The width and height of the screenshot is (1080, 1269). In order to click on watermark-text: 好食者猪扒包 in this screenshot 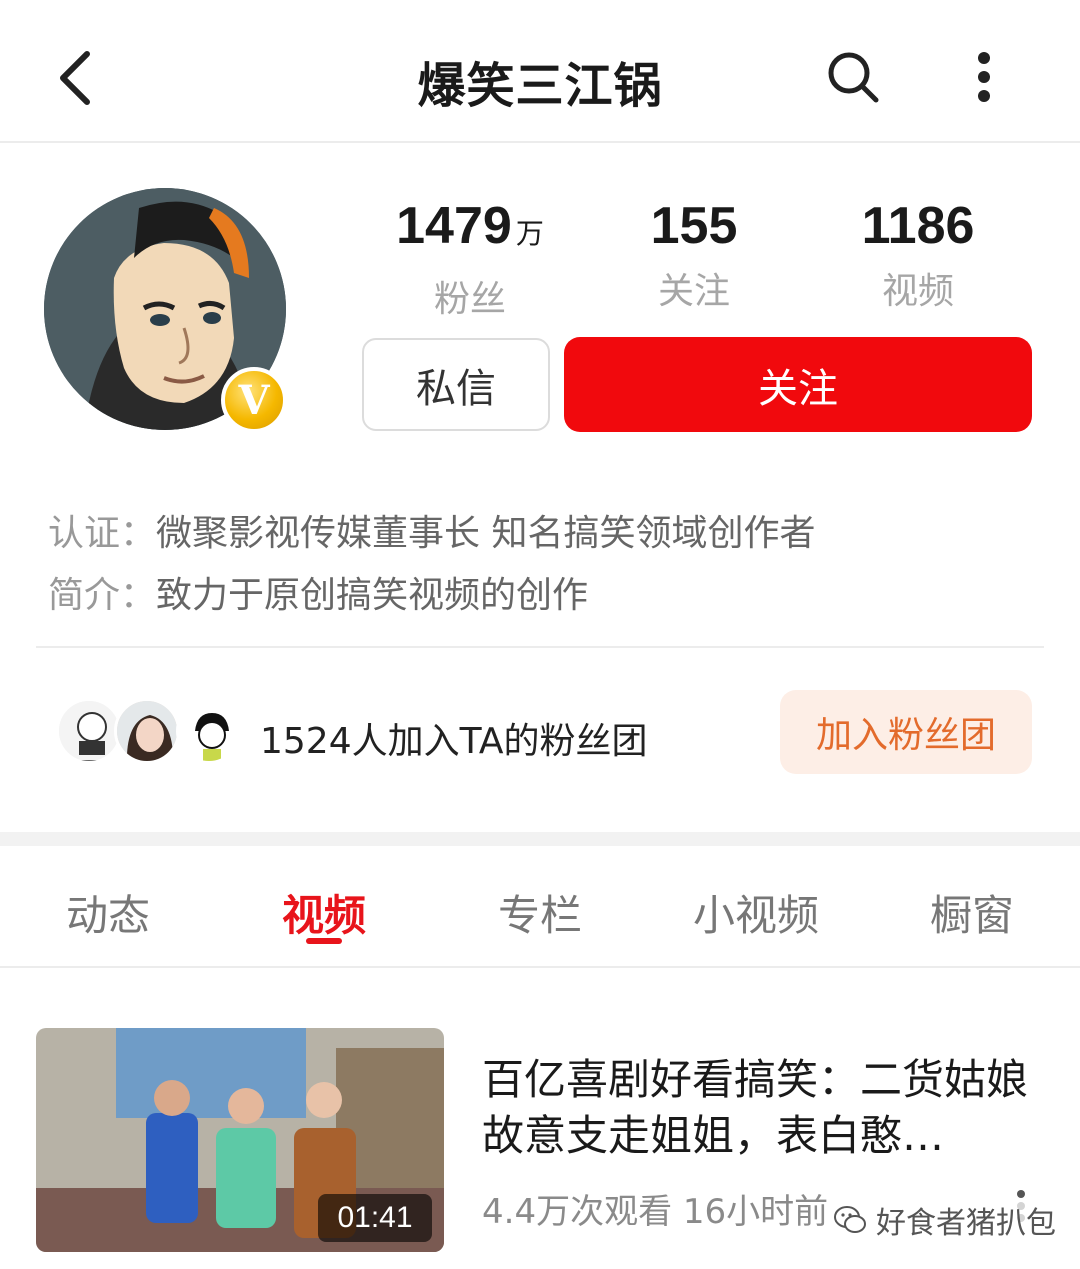, I will do `click(966, 1223)`.